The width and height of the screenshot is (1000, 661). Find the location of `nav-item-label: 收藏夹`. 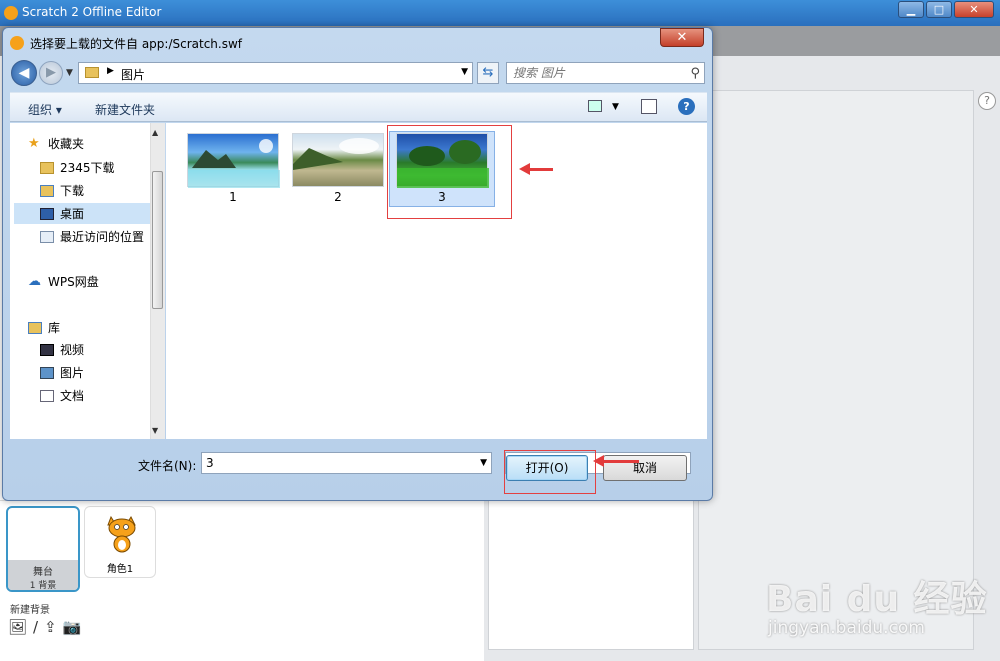

nav-item-label: 收藏夹 is located at coordinates (66, 144).